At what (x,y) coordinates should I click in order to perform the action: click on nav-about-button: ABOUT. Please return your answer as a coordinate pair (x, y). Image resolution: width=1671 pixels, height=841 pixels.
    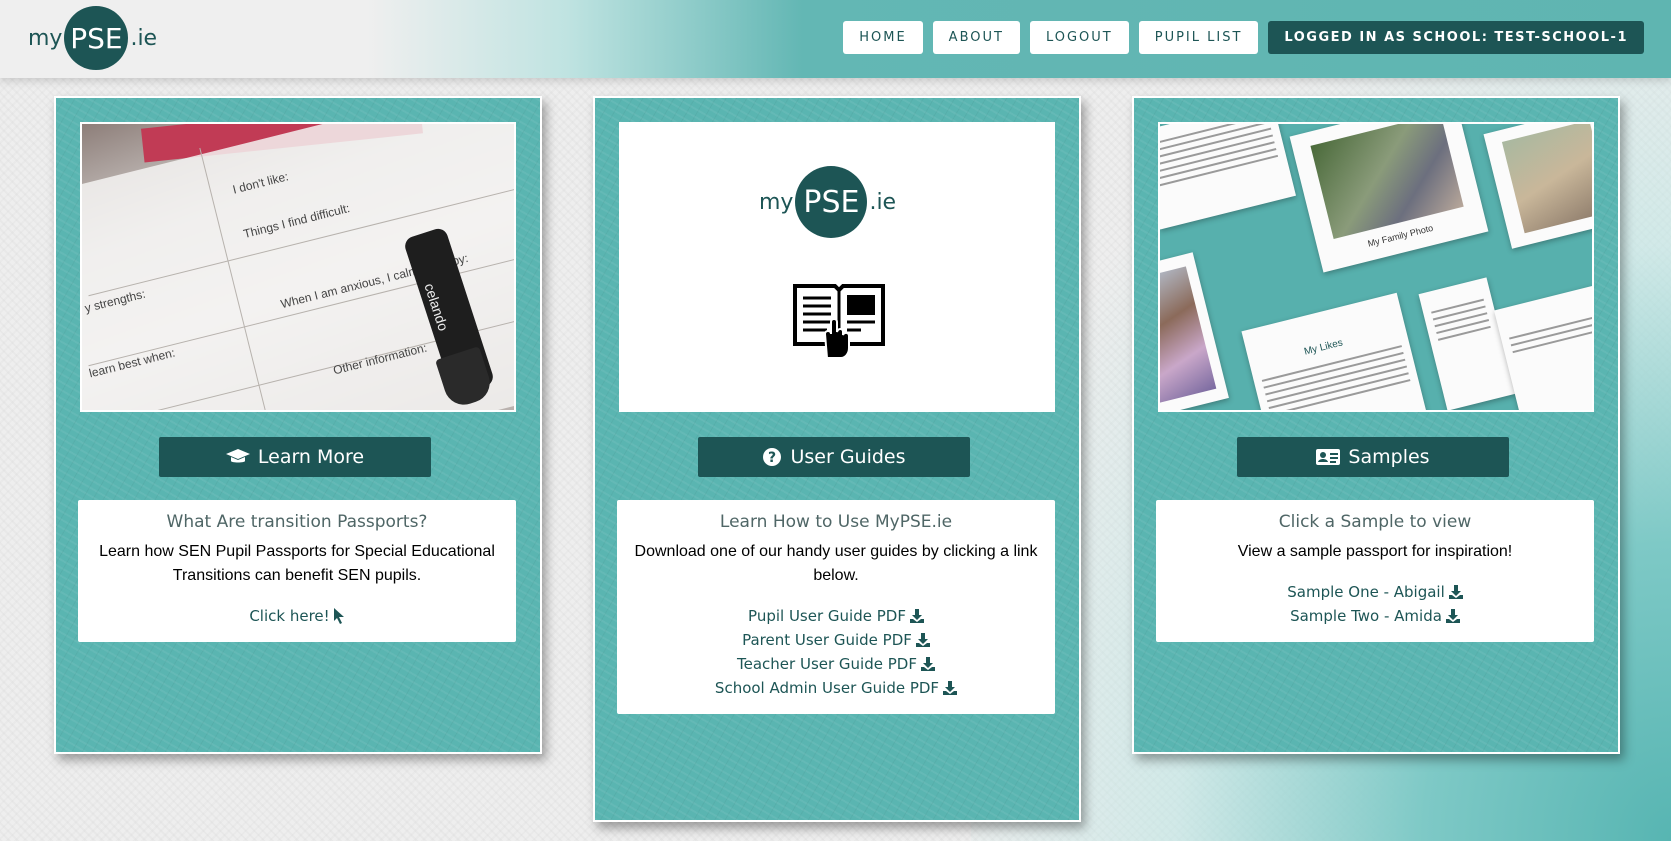
    Looking at the image, I should click on (976, 37).